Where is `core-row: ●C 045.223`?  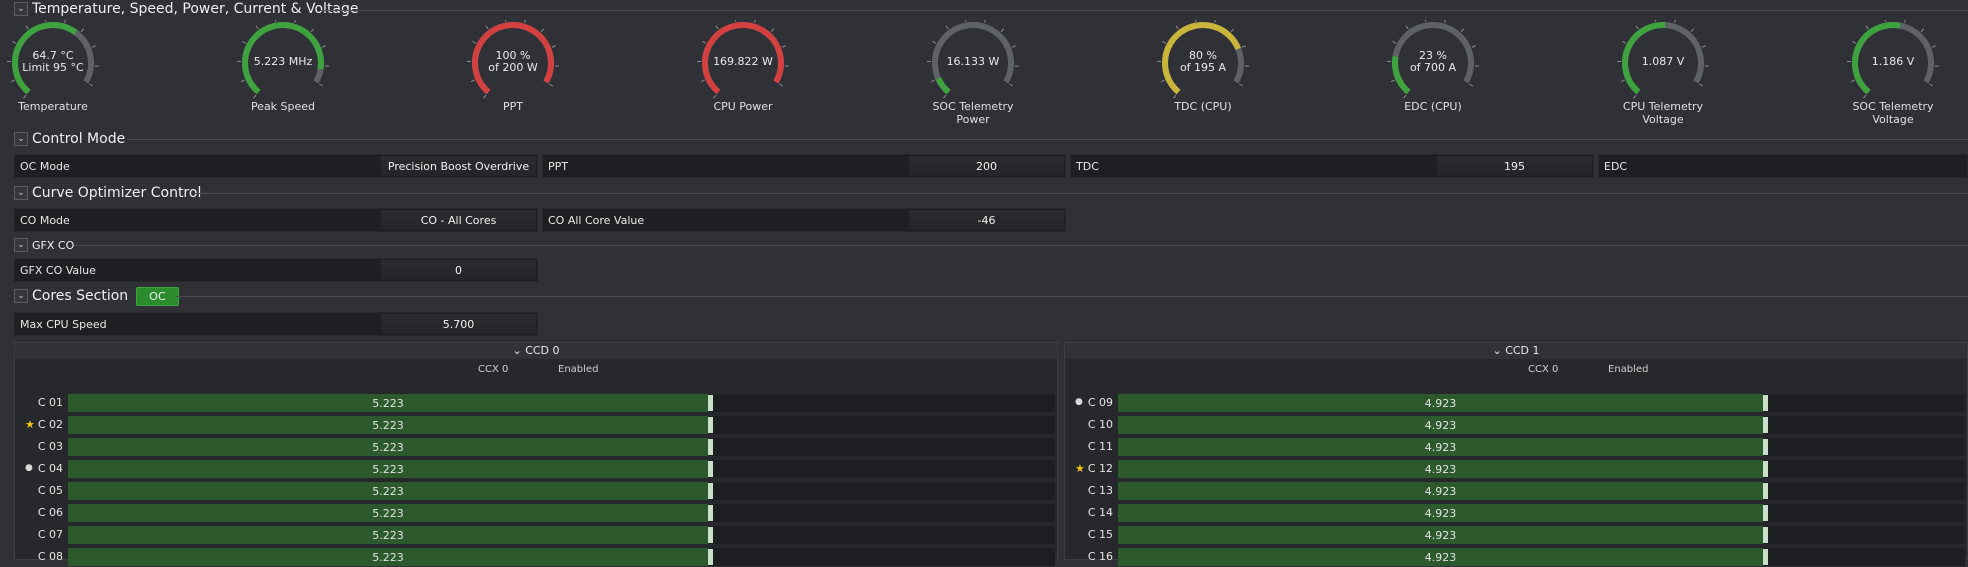
core-row: ●C 045.223 is located at coordinates (536, 469).